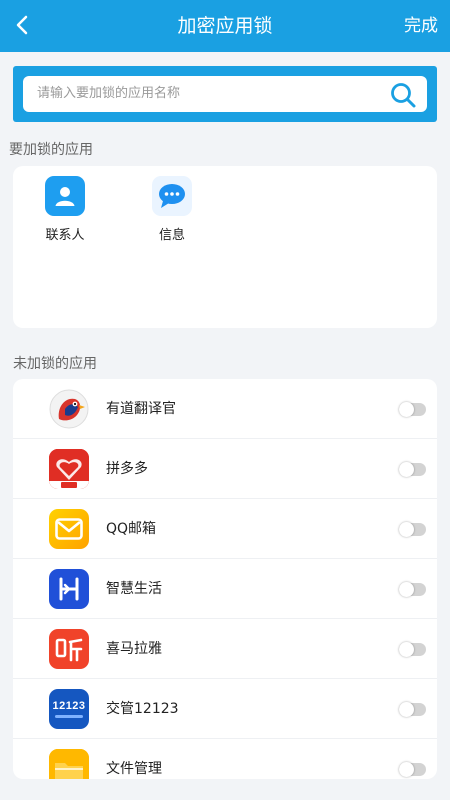 This screenshot has width=450, height=800. I want to click on done-button: 完成, so click(421, 26).